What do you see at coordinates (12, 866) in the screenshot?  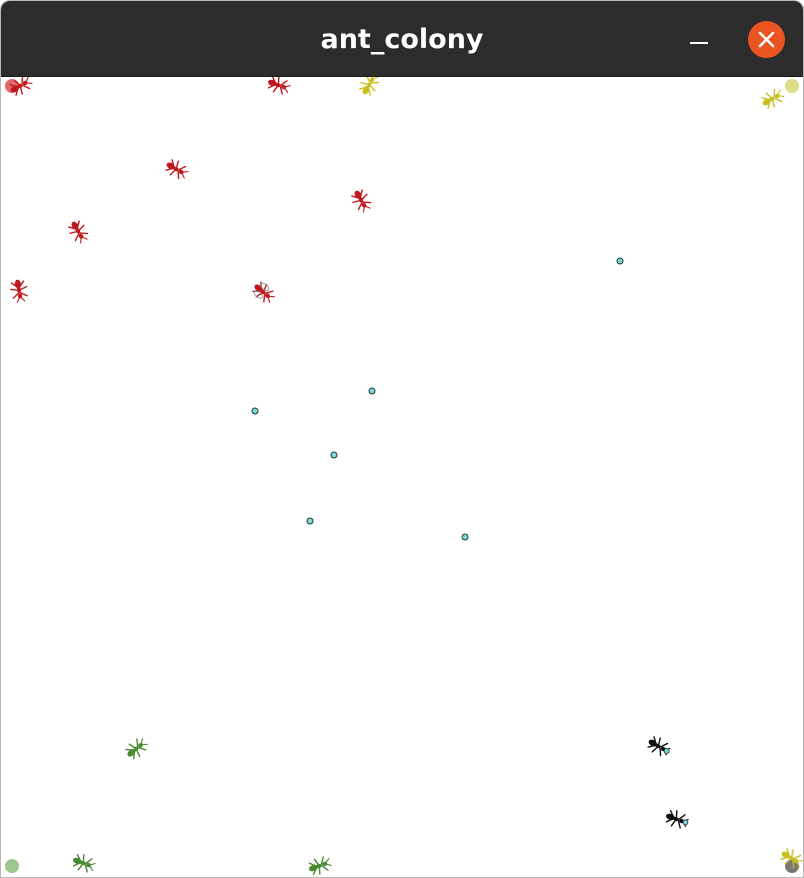 I see `nest-green-marker` at bounding box center [12, 866].